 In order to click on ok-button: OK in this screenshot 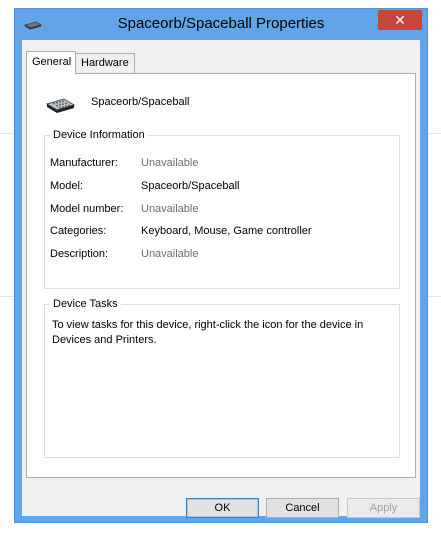, I will do `click(222, 508)`.